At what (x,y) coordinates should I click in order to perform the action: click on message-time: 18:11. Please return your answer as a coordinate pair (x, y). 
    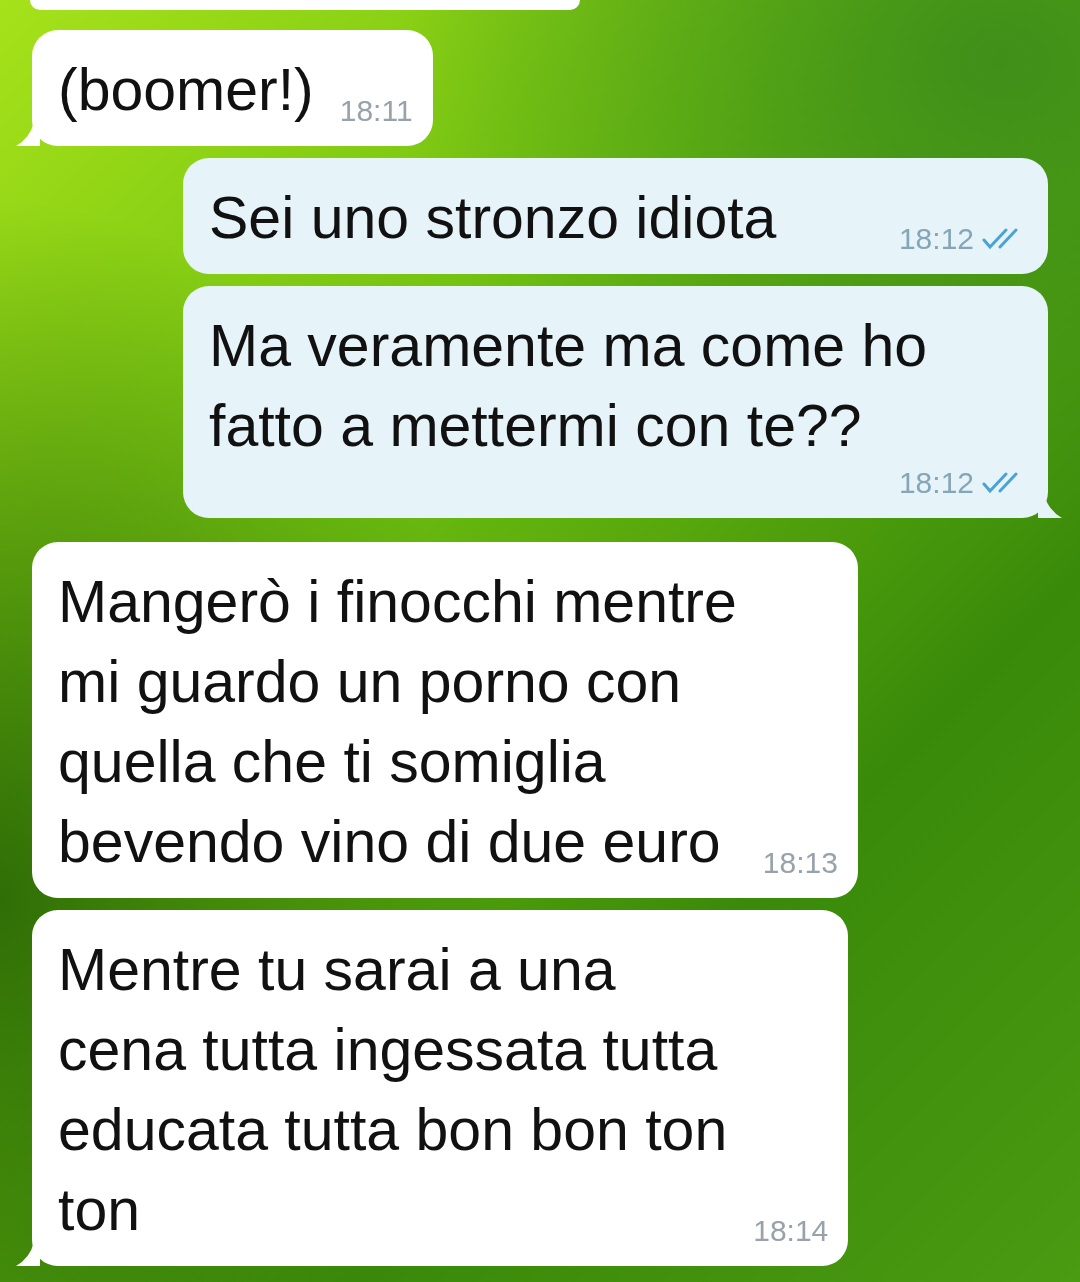
    Looking at the image, I should click on (376, 111).